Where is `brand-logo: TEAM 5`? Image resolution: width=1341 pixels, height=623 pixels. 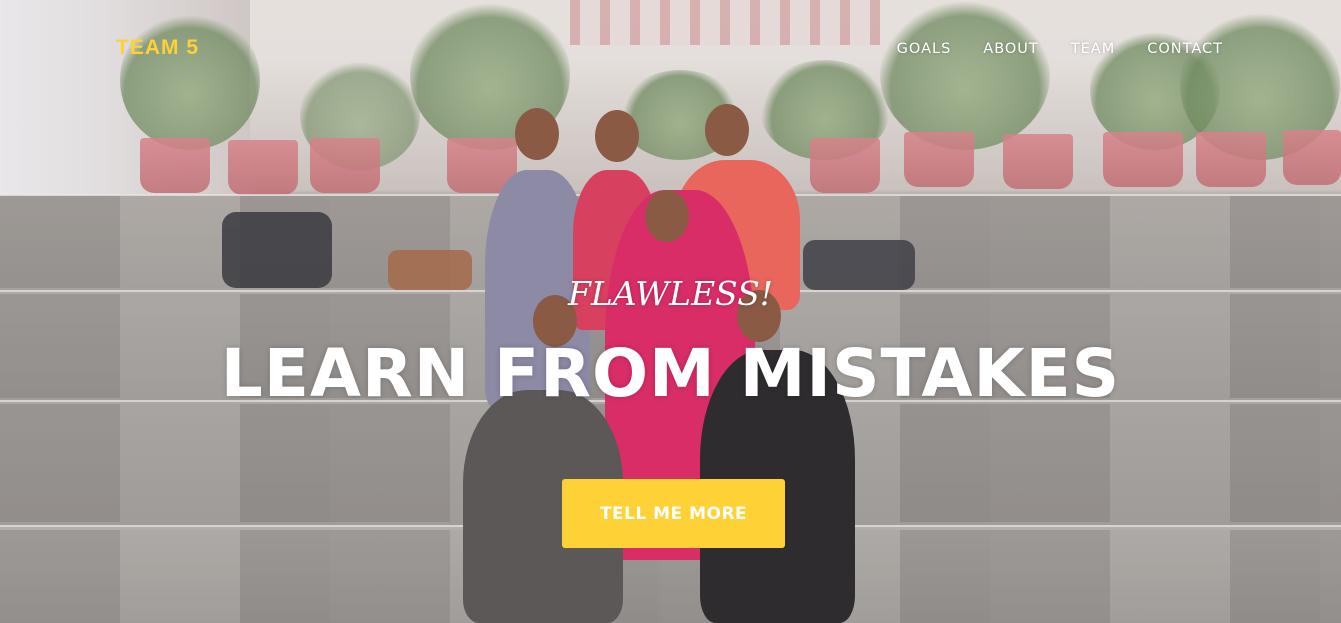 brand-logo: TEAM 5 is located at coordinates (157, 48).